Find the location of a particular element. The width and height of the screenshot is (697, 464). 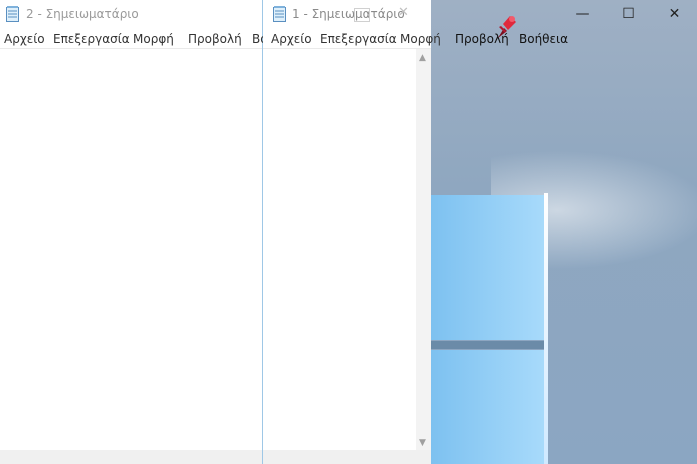

scroll-up-arrow-icon: ▲ is located at coordinates (422, 58).